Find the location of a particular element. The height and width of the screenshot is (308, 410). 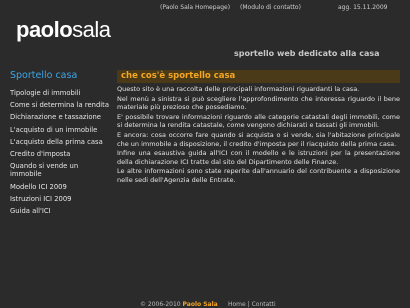

sidebar-item-rendita: Come si determina la rendita is located at coordinates (60, 105).